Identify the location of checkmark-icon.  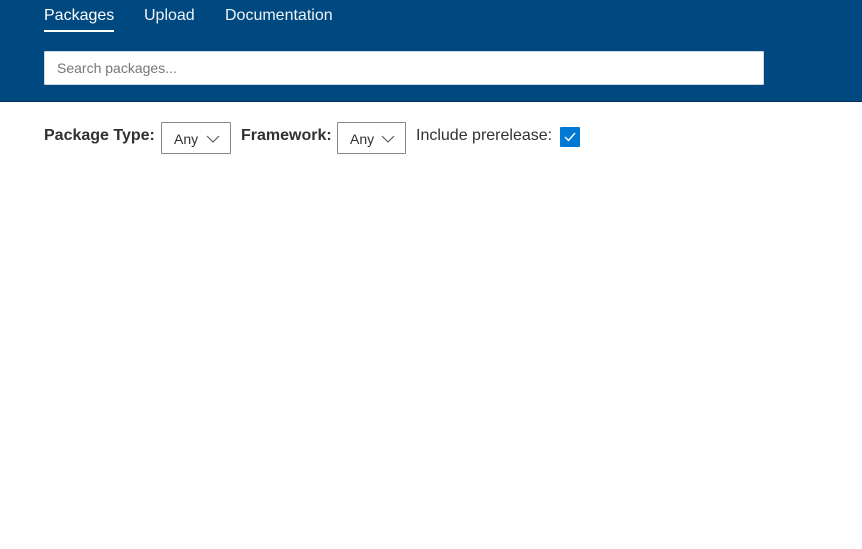
(570, 137).